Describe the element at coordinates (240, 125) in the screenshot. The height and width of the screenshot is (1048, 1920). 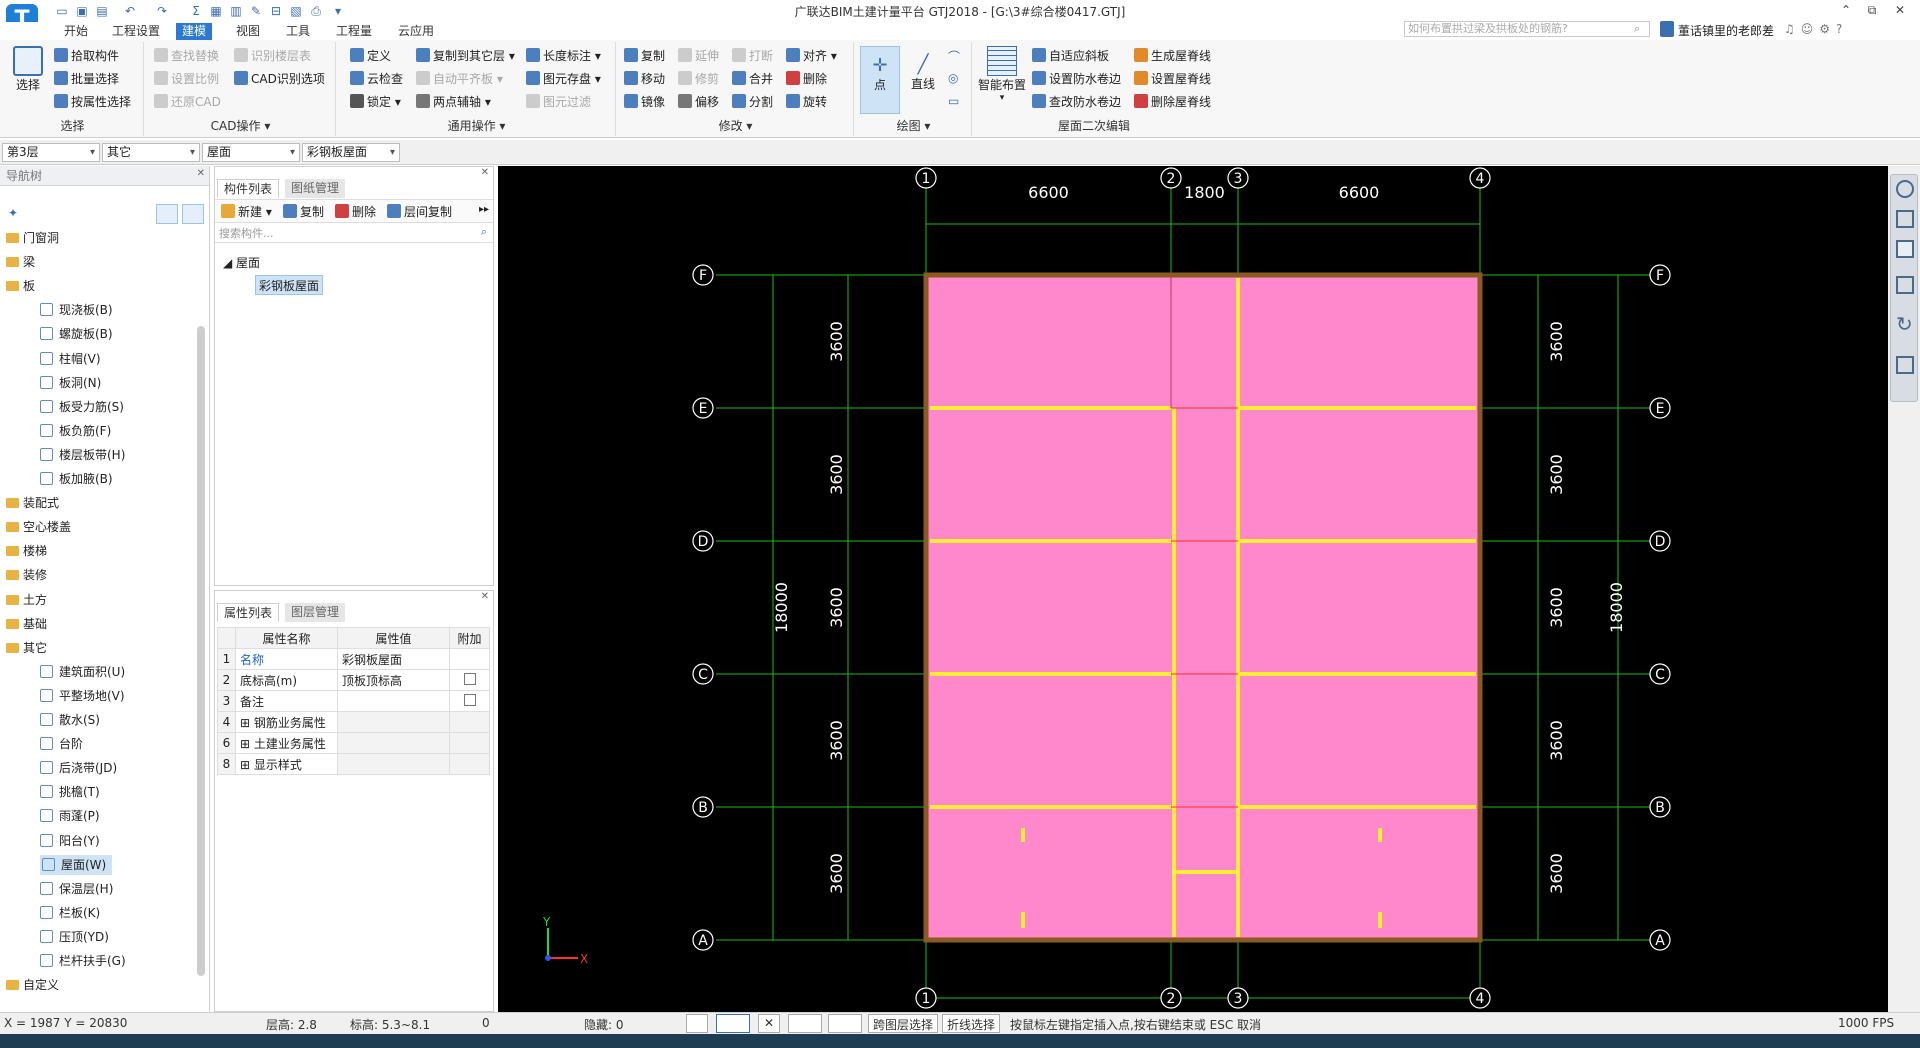
I see `group-label-cad: CAD操作 ▾` at that location.